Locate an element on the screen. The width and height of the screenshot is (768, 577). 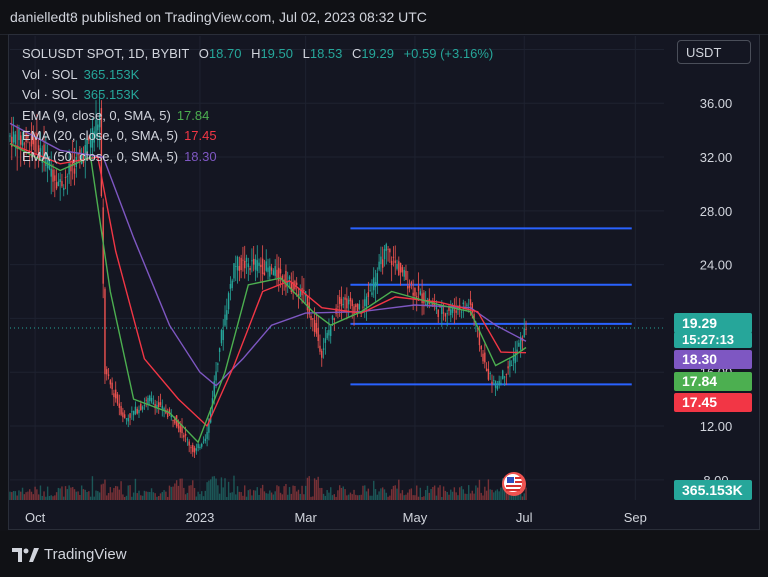
ema20-price-tag: 17.45 is located at coordinates (713, 402).